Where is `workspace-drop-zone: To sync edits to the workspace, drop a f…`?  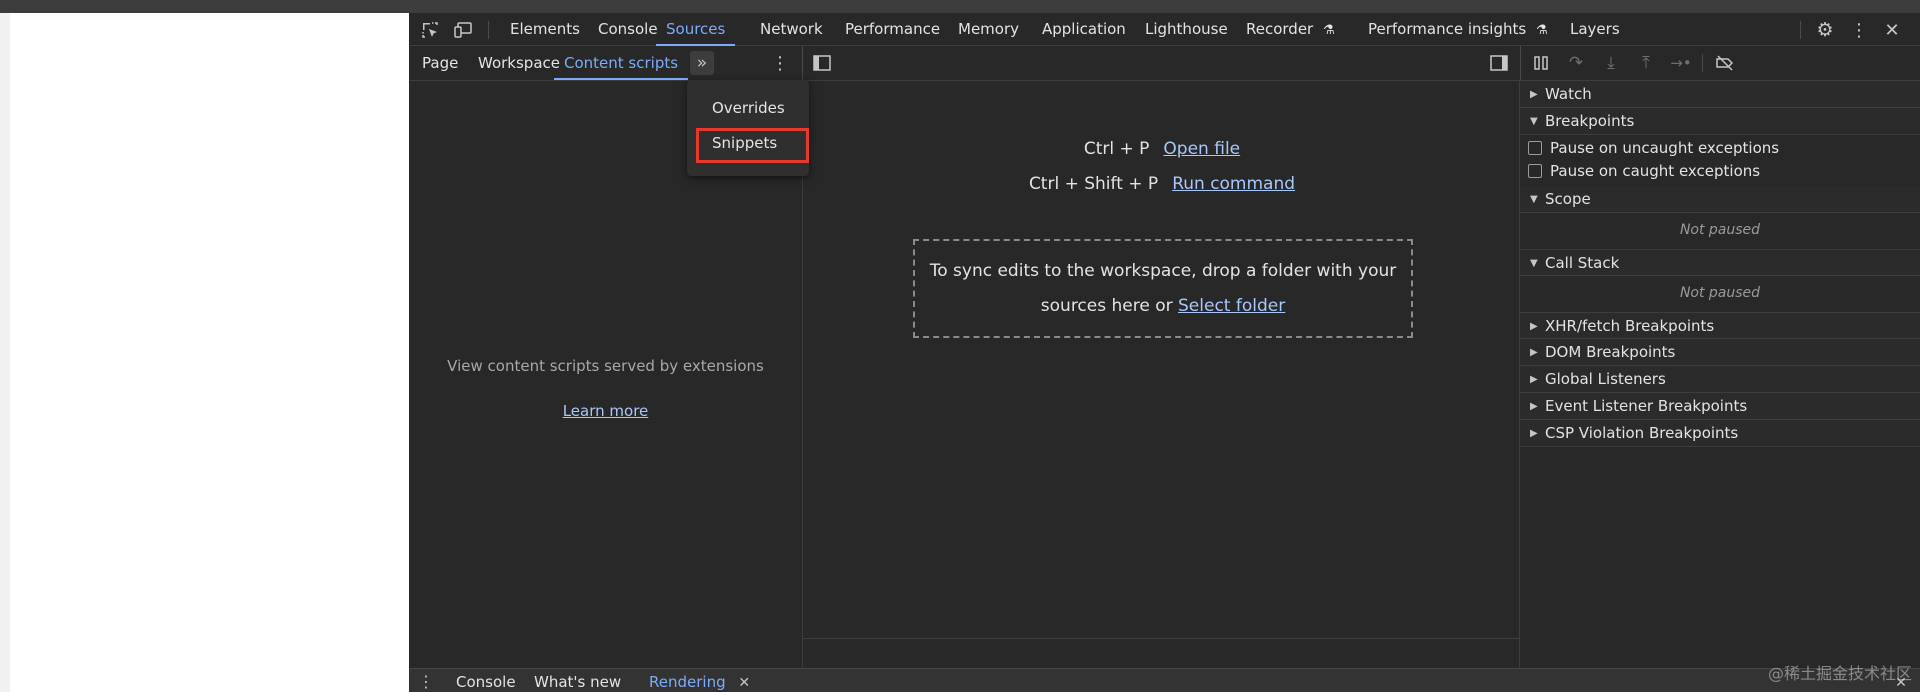
workspace-drop-zone: To sync edits to the workspace, drop a f… is located at coordinates (1163, 288).